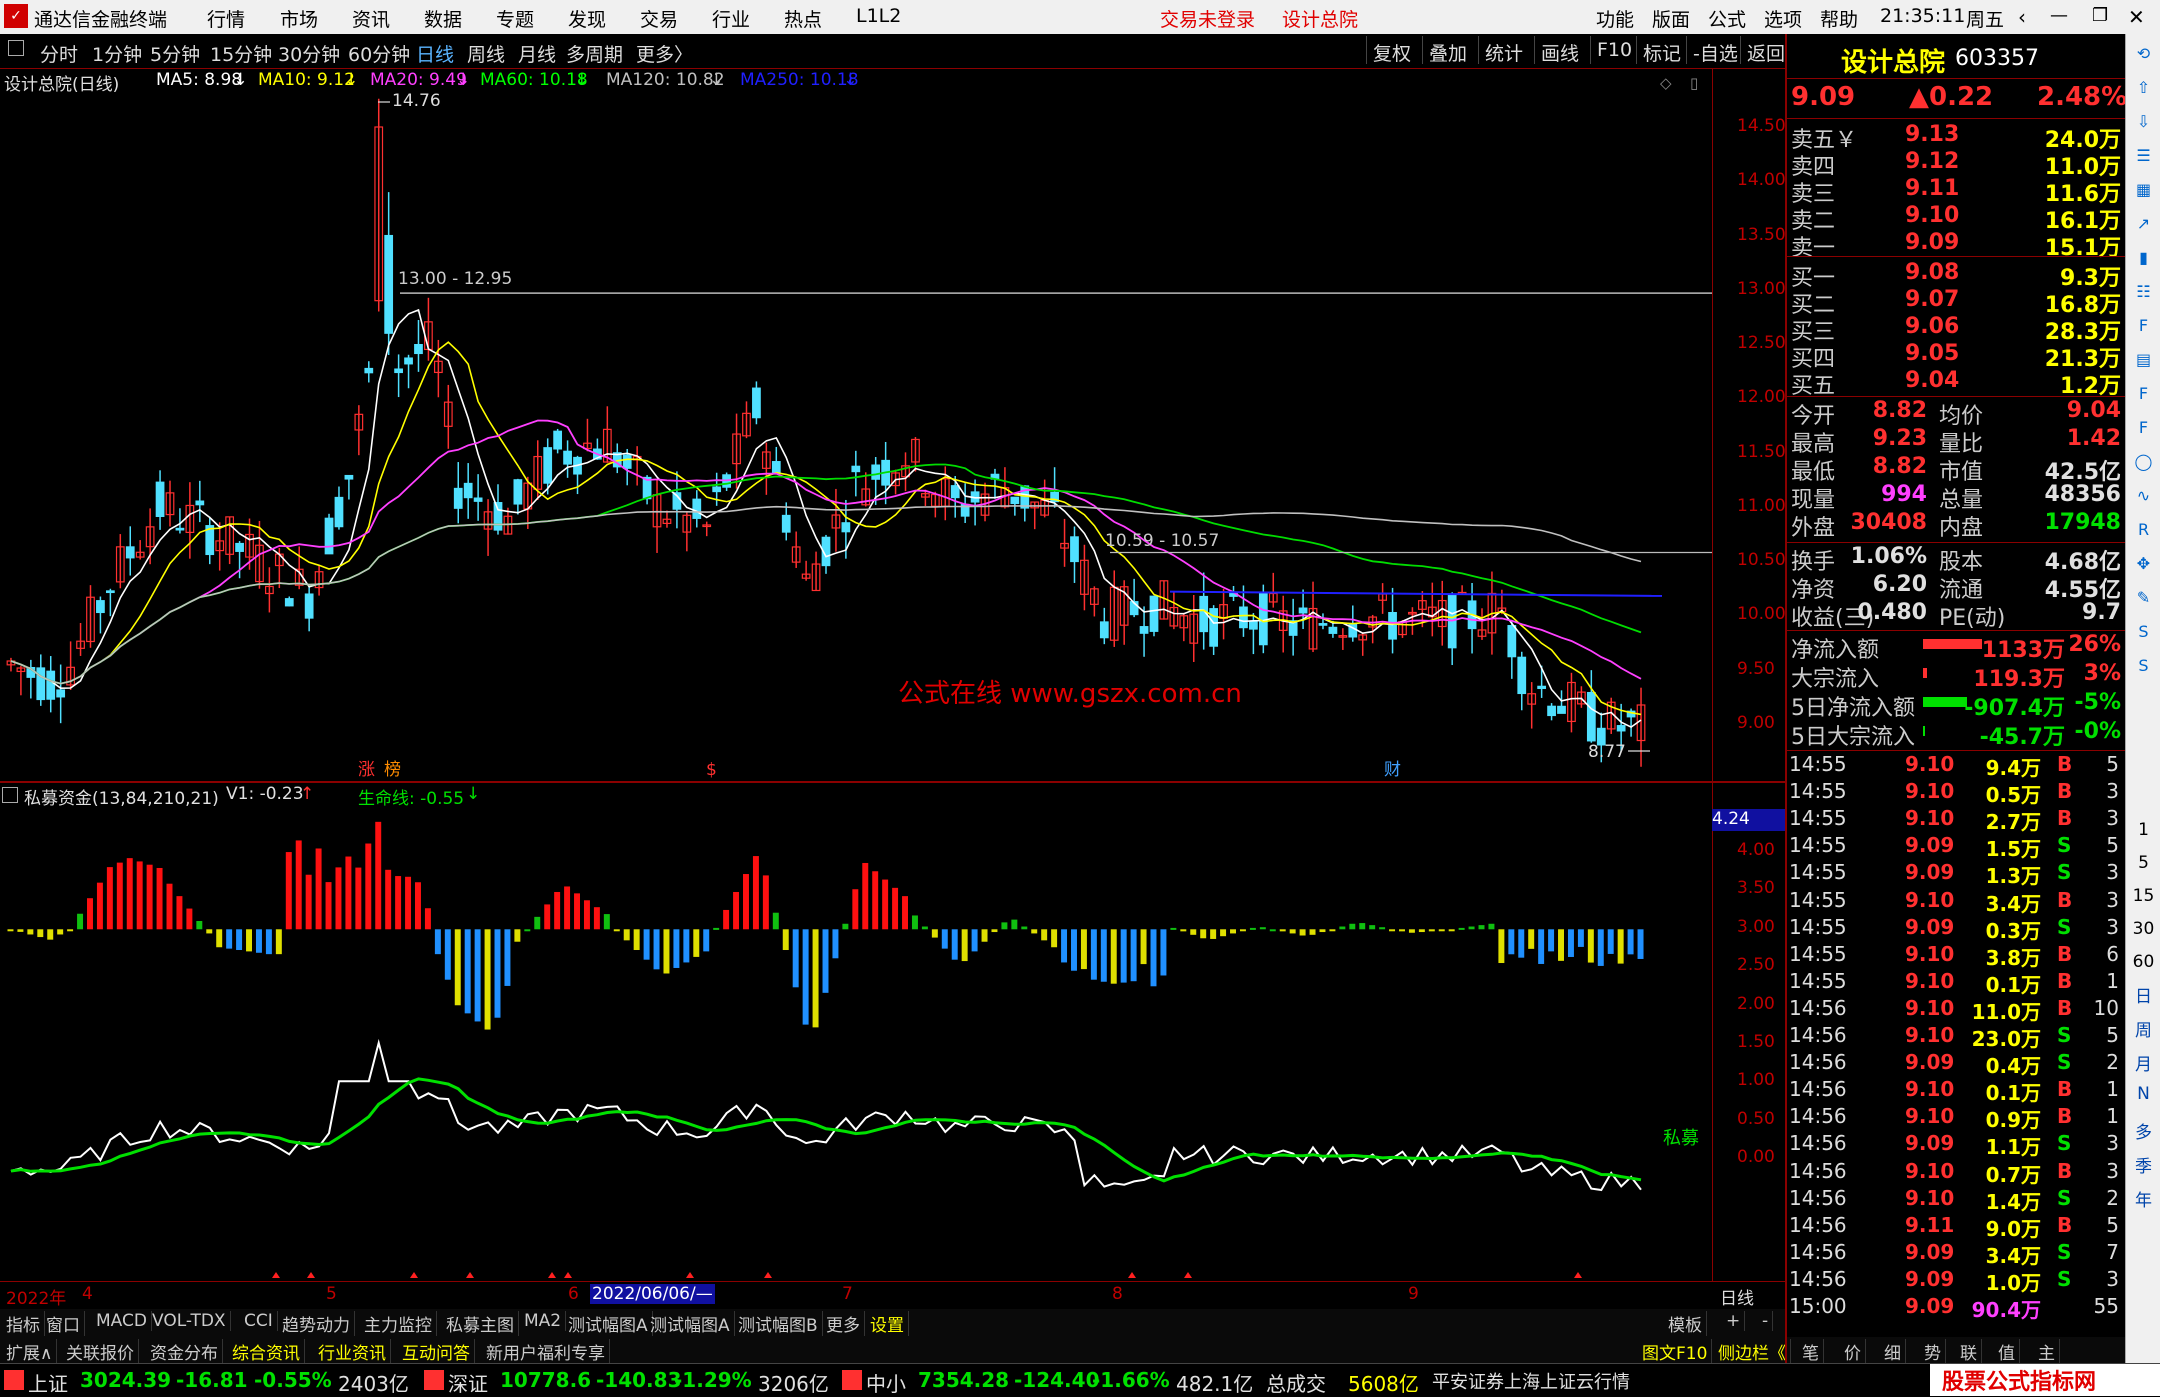  Describe the element at coordinates (2143, 53) in the screenshot. I see `back-icon: ⟲` at that location.